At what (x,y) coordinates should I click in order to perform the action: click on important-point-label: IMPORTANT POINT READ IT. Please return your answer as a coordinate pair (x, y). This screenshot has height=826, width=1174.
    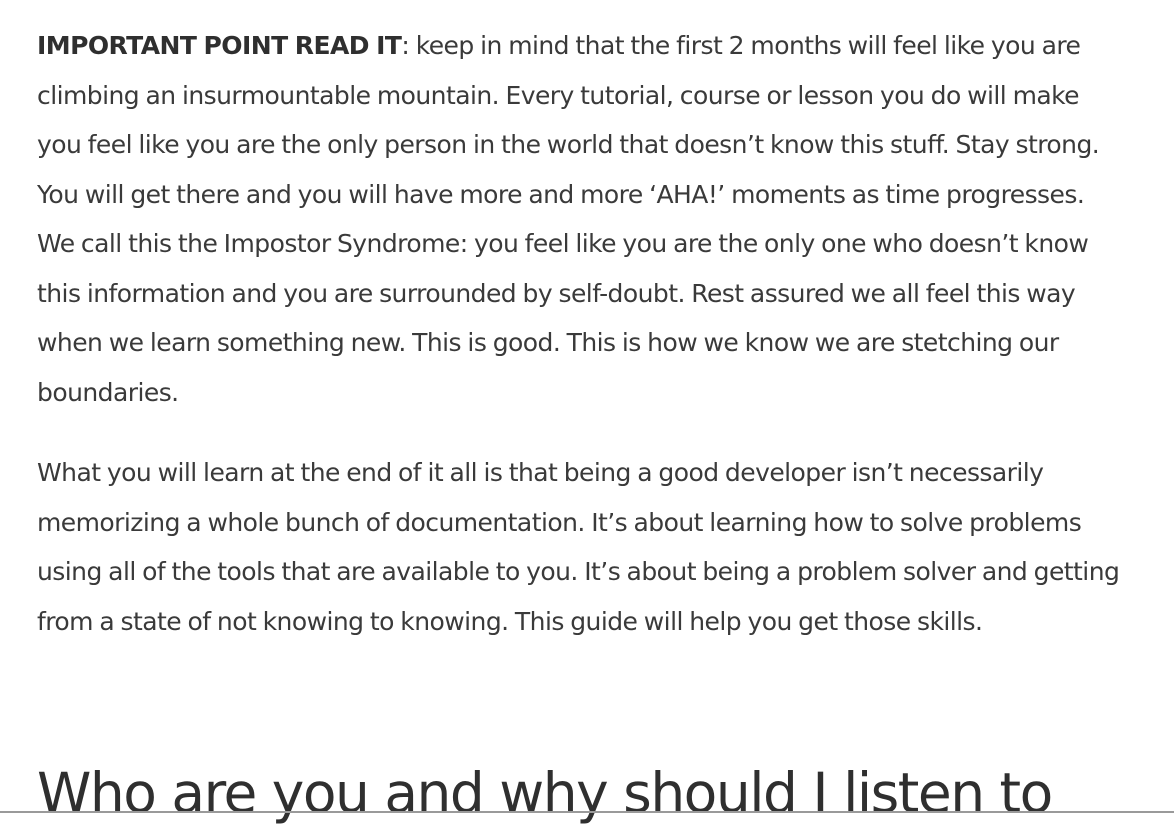
    Looking at the image, I should click on (219, 45).